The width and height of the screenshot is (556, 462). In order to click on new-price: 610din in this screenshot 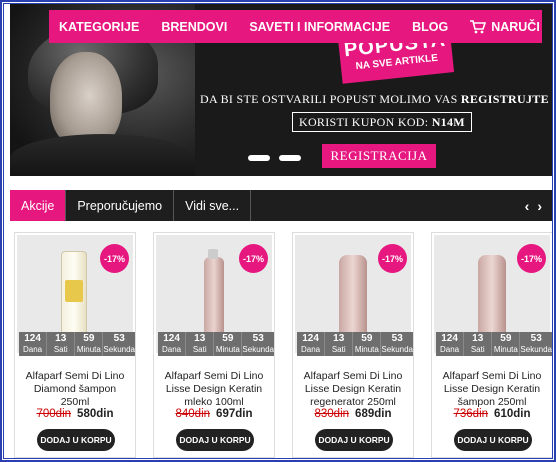, I will do `click(512, 414)`.